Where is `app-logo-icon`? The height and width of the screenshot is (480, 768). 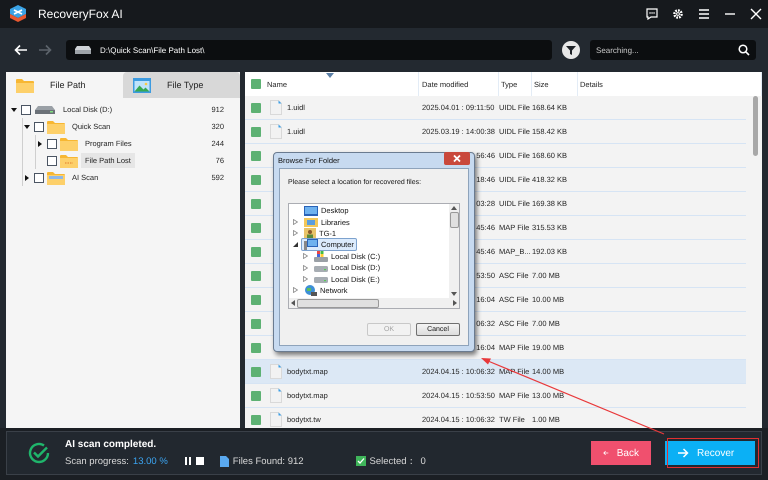
app-logo-icon is located at coordinates (18, 14).